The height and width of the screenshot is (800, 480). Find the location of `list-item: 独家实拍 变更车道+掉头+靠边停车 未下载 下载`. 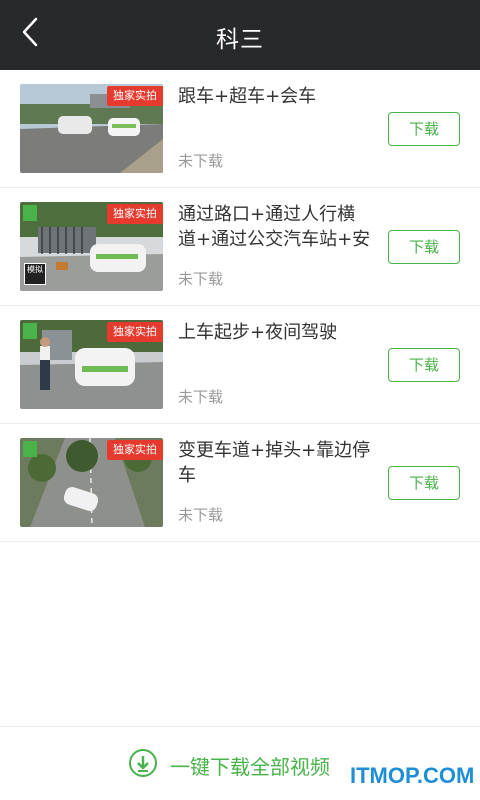

list-item: 独家实拍 变更车道+掉头+靠边停车 未下载 下载 is located at coordinates (240, 483).